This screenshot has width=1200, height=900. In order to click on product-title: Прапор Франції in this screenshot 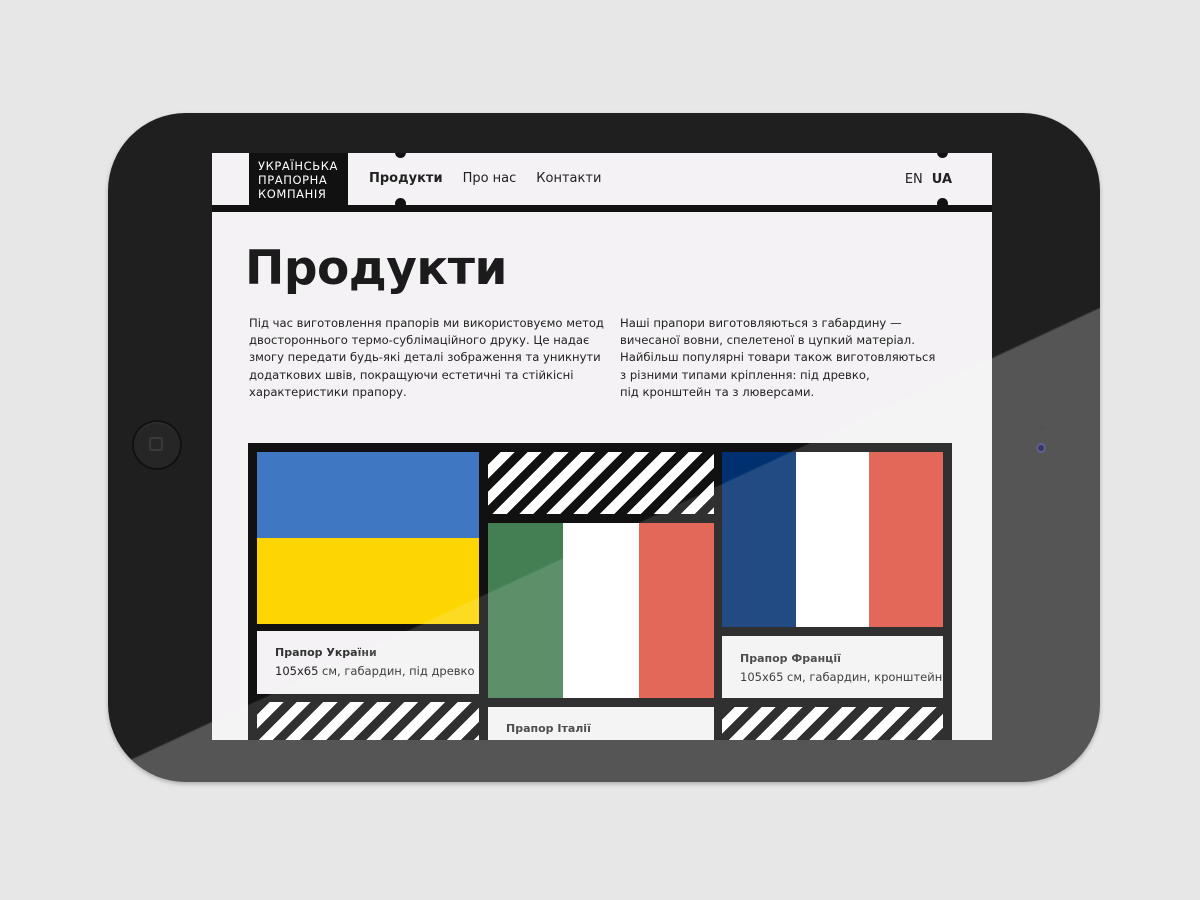, I will do `click(790, 658)`.